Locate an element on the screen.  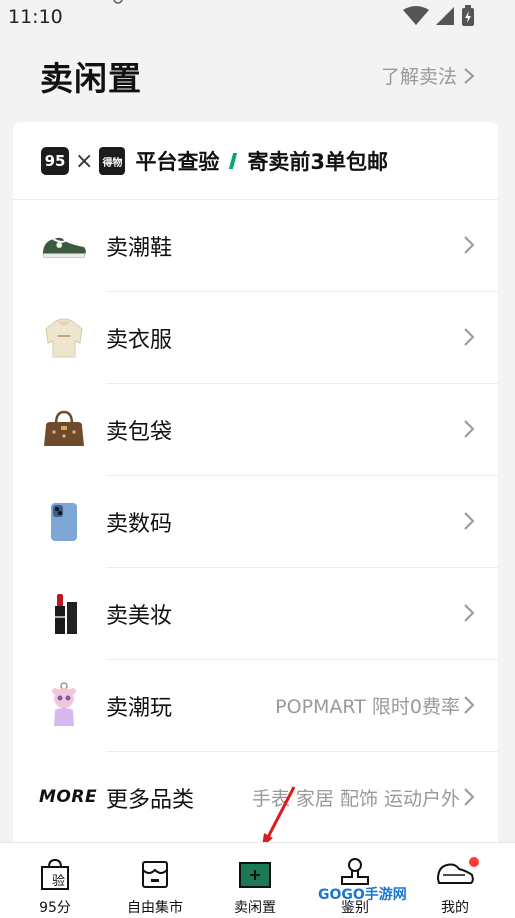
tab-label: 卖闲置 is located at coordinates (255, 908).